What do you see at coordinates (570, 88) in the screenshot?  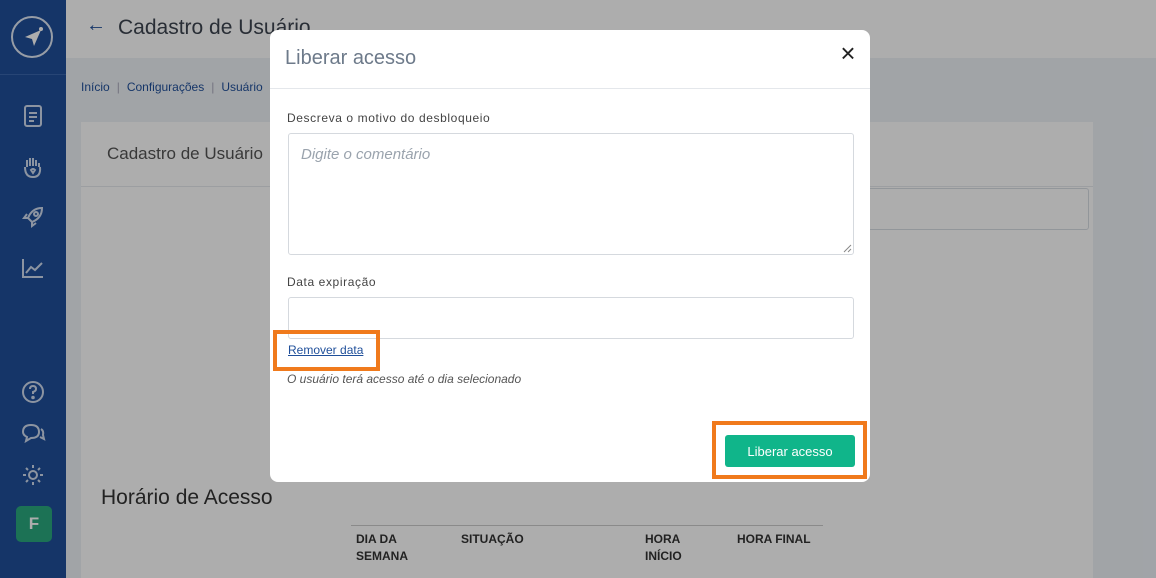 I see `modal-divider` at bounding box center [570, 88].